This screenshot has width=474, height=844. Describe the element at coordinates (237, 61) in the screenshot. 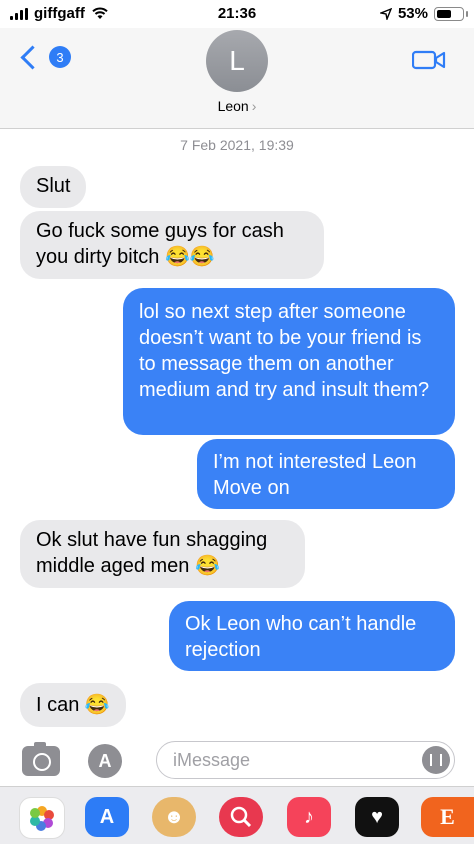

I see `avatar: L` at that location.